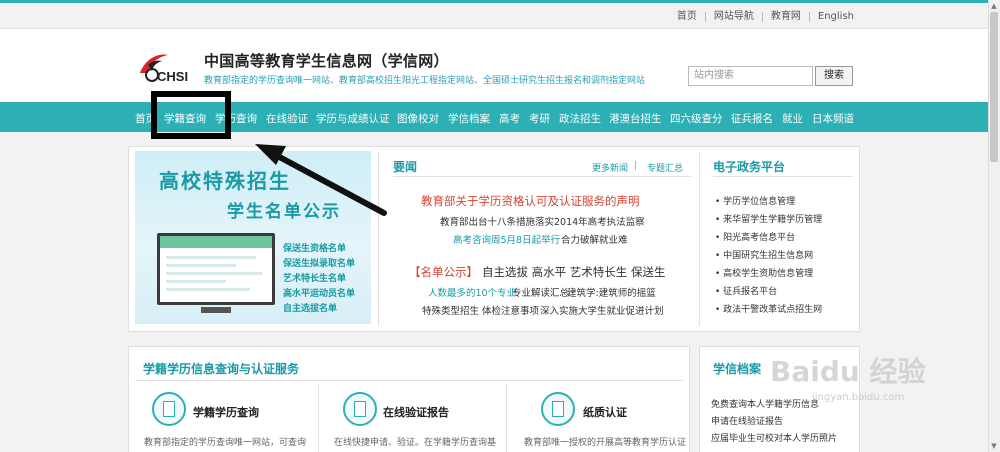  Describe the element at coordinates (540, 292) in the screenshot. I see `news-item: 专业解读汇总` at that location.